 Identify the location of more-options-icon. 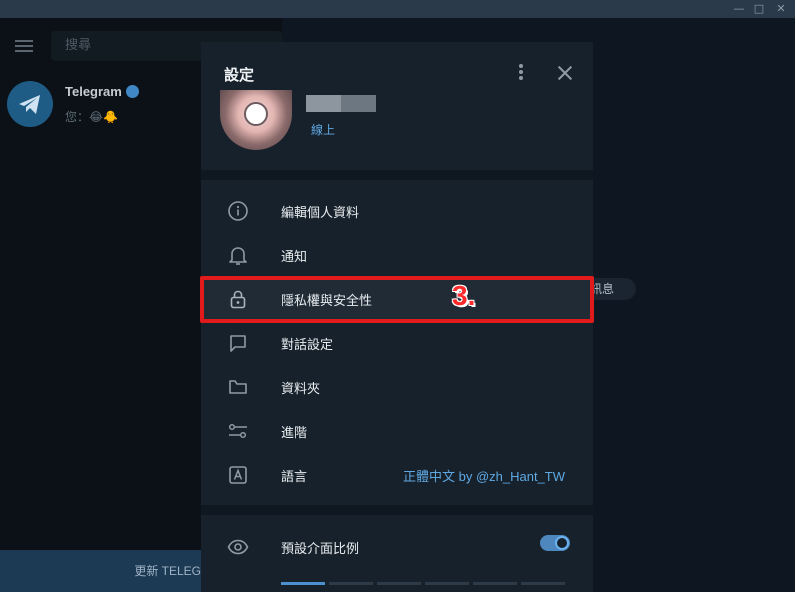
(521, 74).